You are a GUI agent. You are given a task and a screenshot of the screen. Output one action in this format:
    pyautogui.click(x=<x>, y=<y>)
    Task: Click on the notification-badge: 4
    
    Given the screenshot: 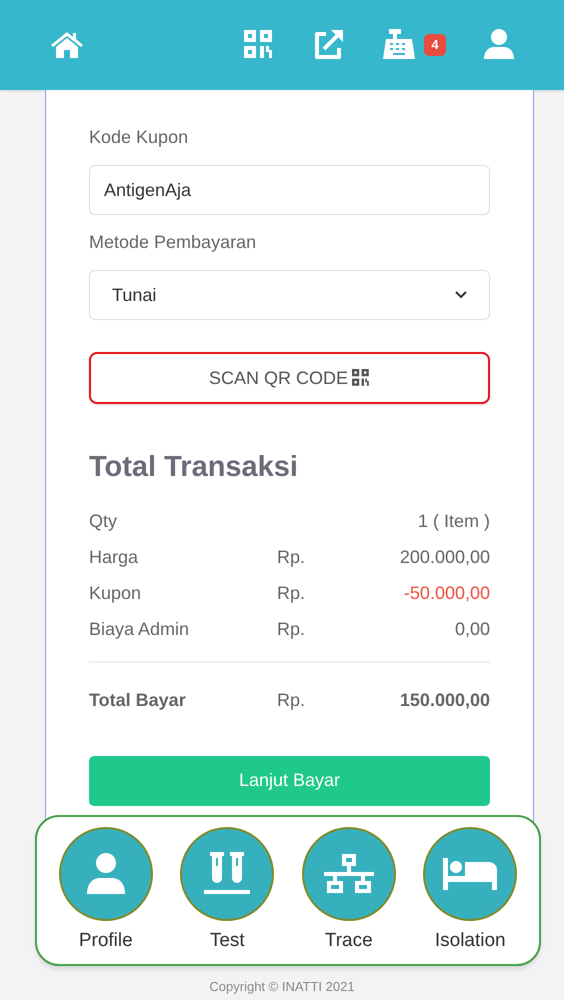 What is the action you would take?
    pyautogui.click(x=435, y=45)
    